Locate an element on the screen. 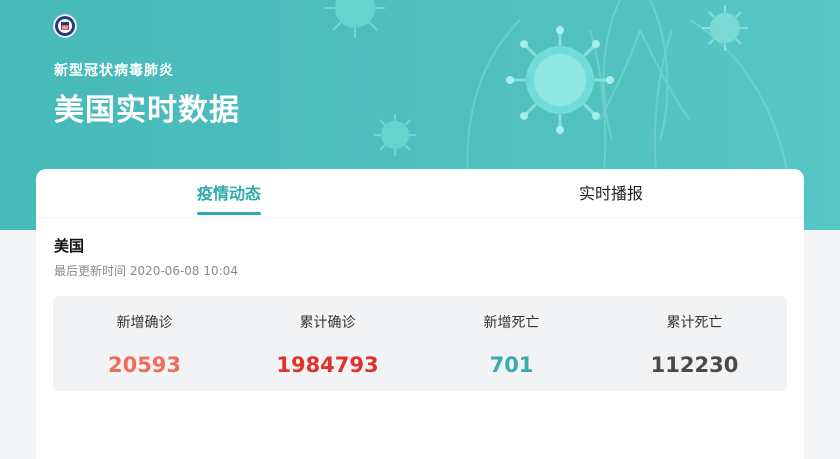  tab-bar: 疫情动态 实时播报 is located at coordinates (420, 193).